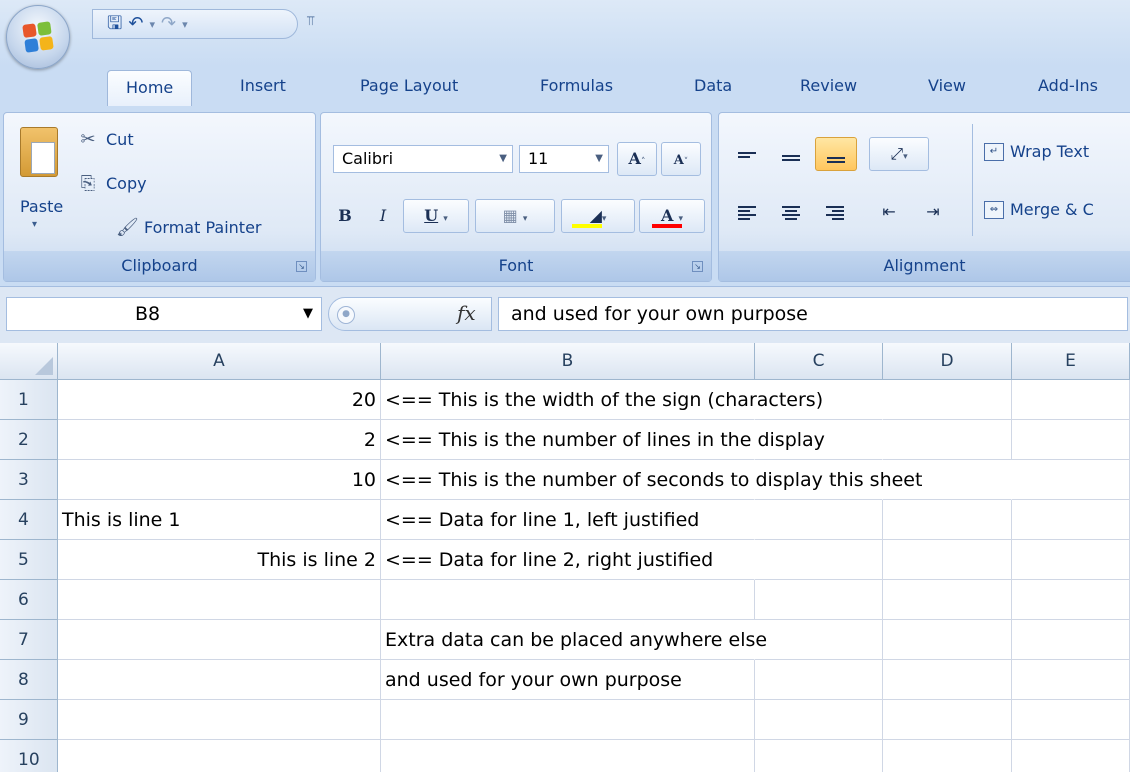 The image size is (1130, 772). I want to click on row-header: 7, so click(29, 640).